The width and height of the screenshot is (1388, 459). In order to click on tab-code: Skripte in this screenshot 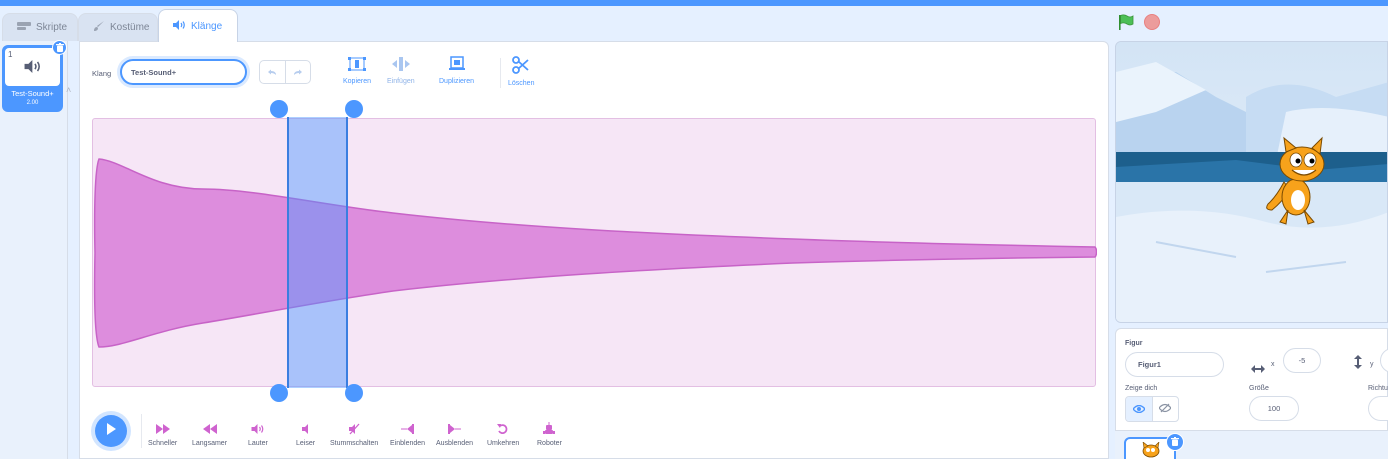, I will do `click(40, 27)`.